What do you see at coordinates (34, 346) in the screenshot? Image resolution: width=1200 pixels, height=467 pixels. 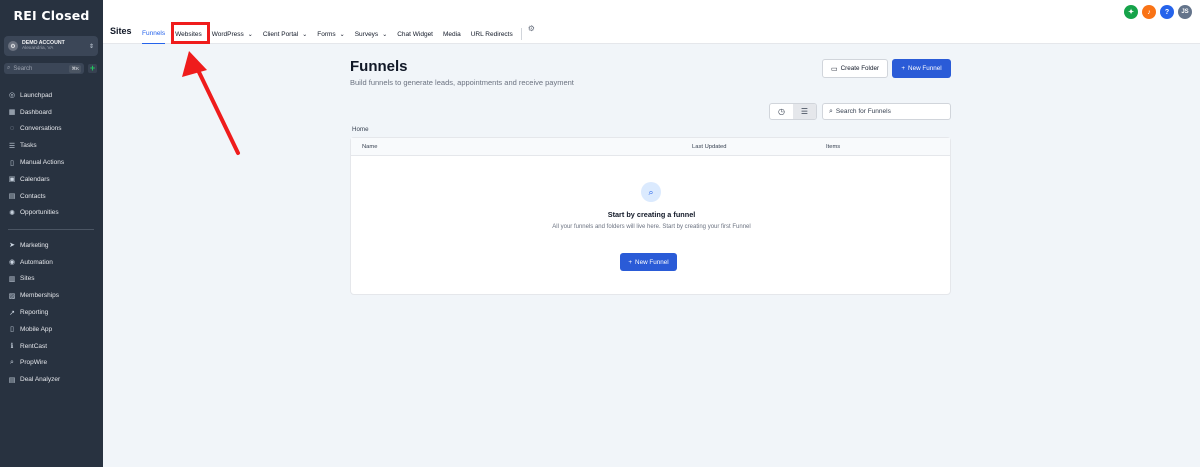 I see `sidebar-item-label: RentCast` at bounding box center [34, 346].